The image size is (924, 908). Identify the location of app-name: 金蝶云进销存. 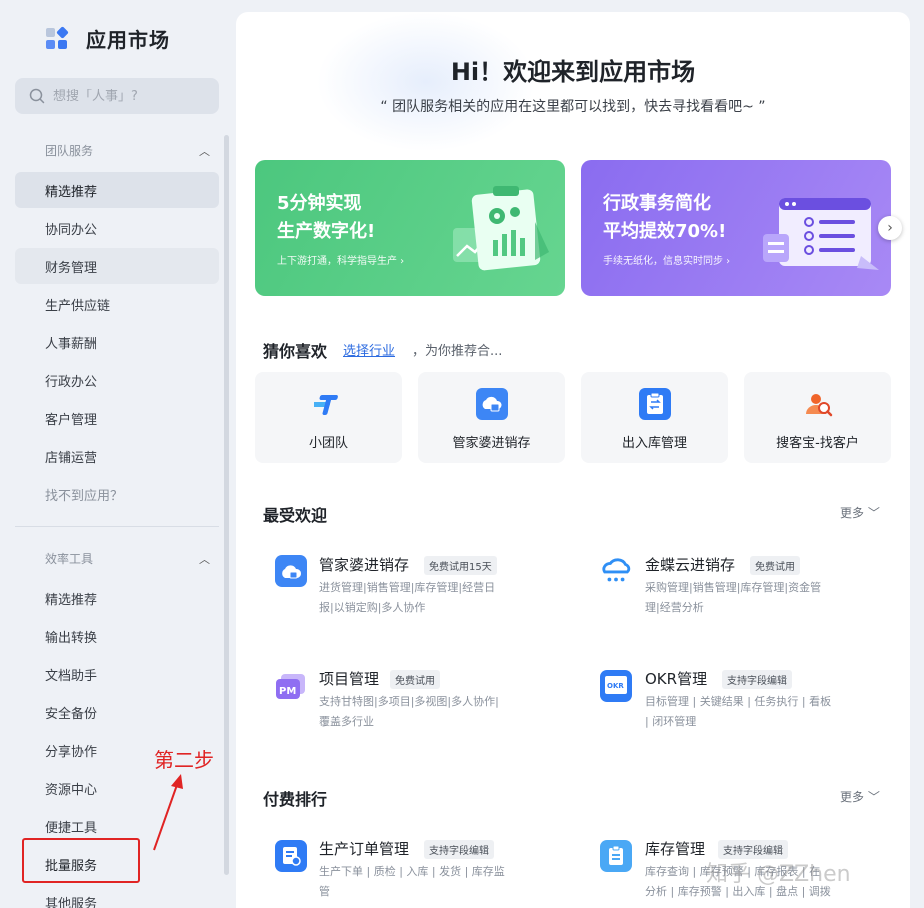
(690, 564).